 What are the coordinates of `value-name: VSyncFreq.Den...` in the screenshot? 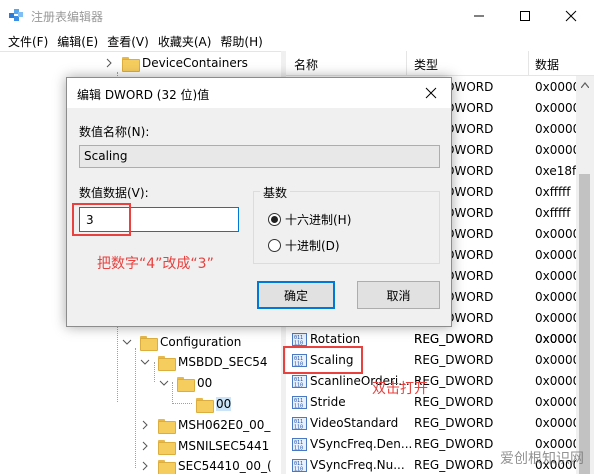 It's located at (361, 444).